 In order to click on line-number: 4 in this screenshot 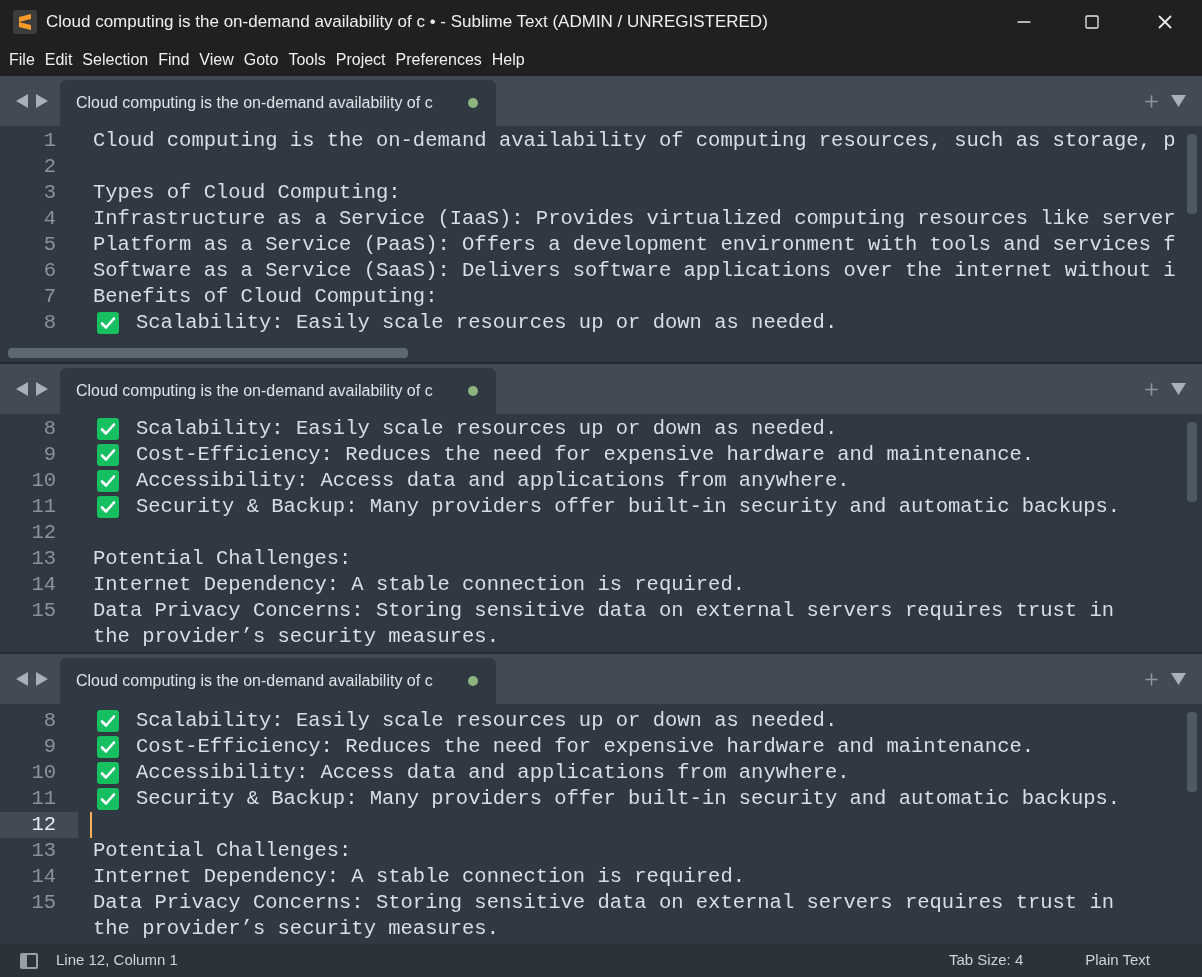, I will do `click(49, 218)`.